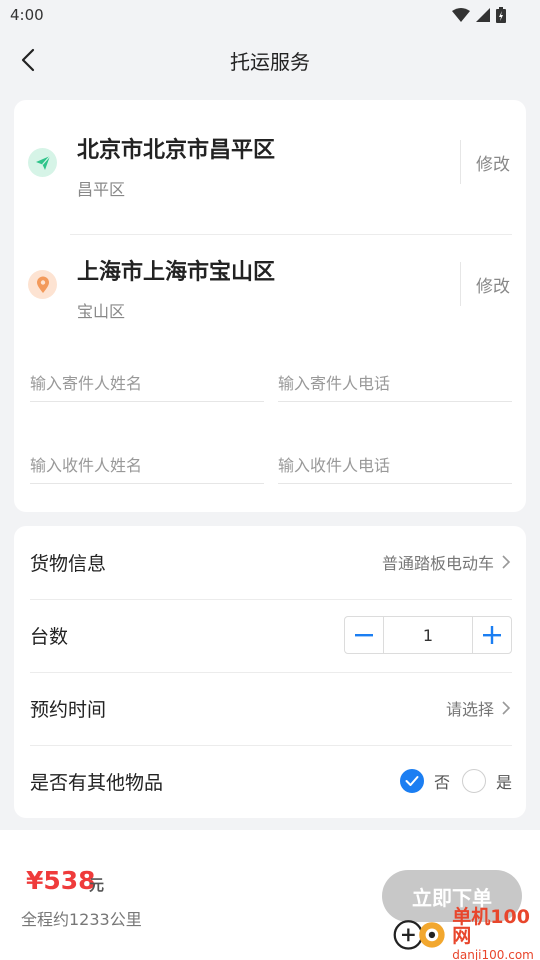 This screenshot has height=960, width=540. I want to click on watermark-cn: 单机100网, so click(491, 926).